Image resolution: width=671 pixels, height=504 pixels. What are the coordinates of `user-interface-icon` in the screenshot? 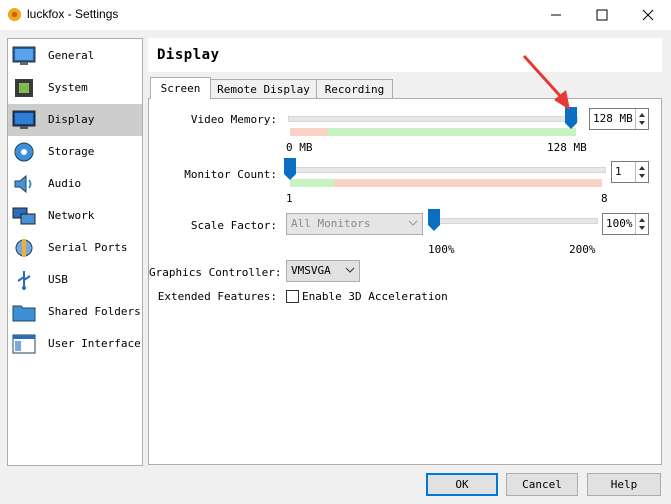 It's located at (24, 344).